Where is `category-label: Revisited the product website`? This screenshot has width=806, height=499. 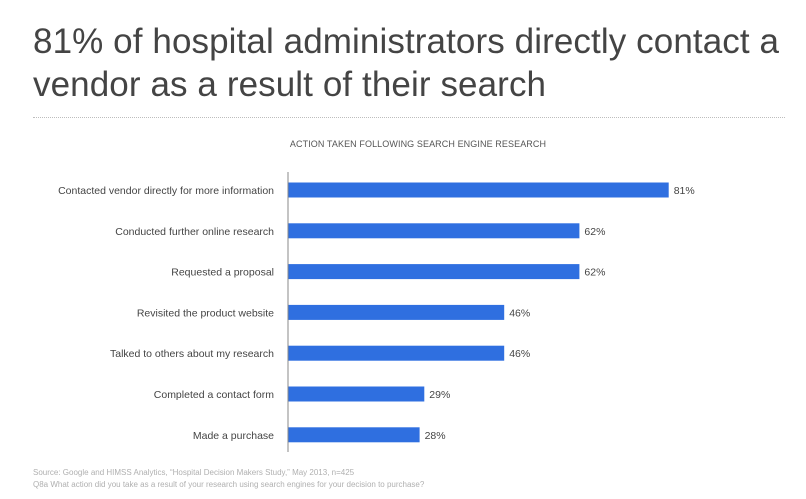 category-label: Revisited the product website is located at coordinates (205, 313).